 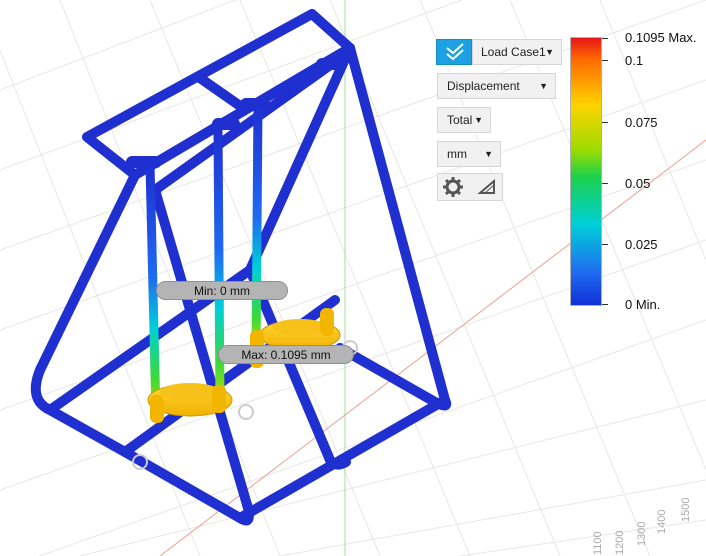 What do you see at coordinates (661, 37) in the screenshot?
I see `legend-max-label: 0.1095 Max.` at bounding box center [661, 37].